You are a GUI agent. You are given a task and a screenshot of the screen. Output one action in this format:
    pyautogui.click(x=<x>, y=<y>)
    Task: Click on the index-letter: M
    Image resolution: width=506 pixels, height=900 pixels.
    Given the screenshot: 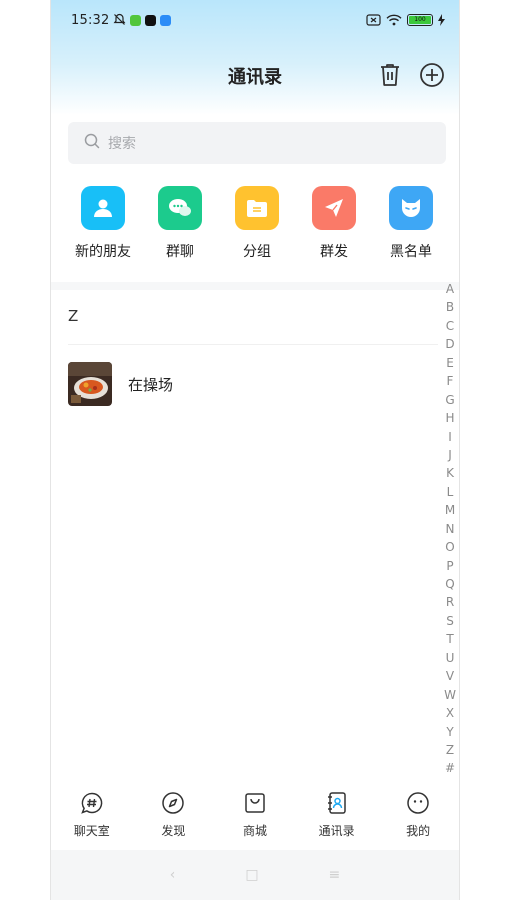 What is the action you would take?
    pyautogui.click(x=450, y=510)
    